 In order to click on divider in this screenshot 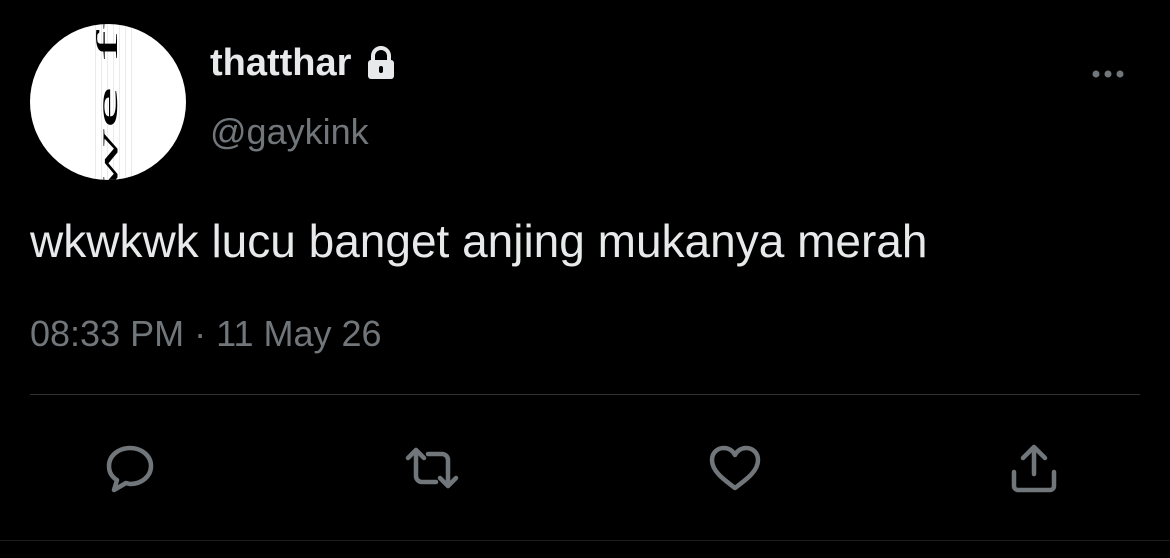, I will do `click(585, 394)`.